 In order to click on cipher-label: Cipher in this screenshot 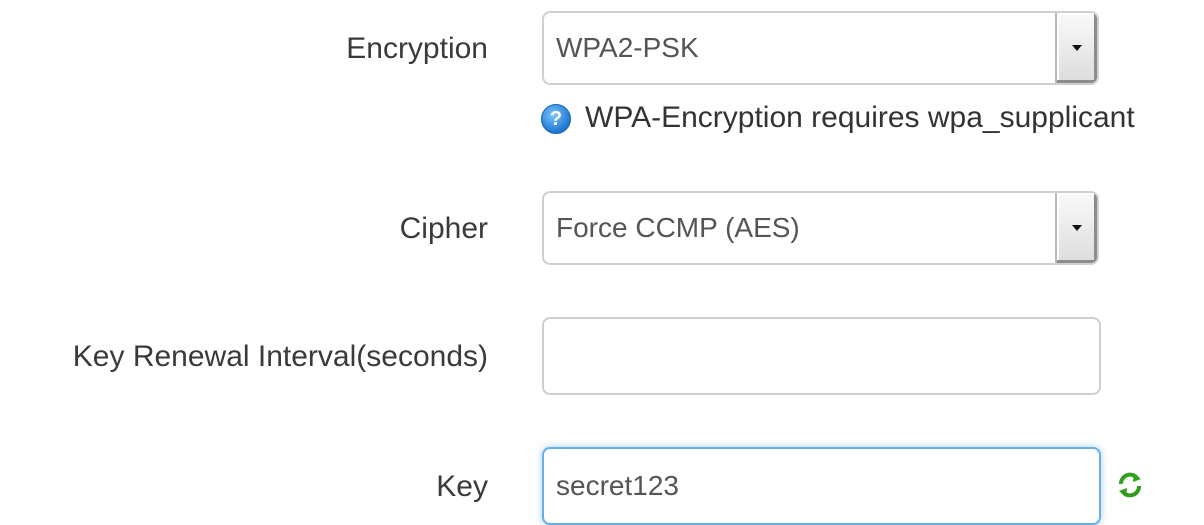, I will do `click(443, 228)`.